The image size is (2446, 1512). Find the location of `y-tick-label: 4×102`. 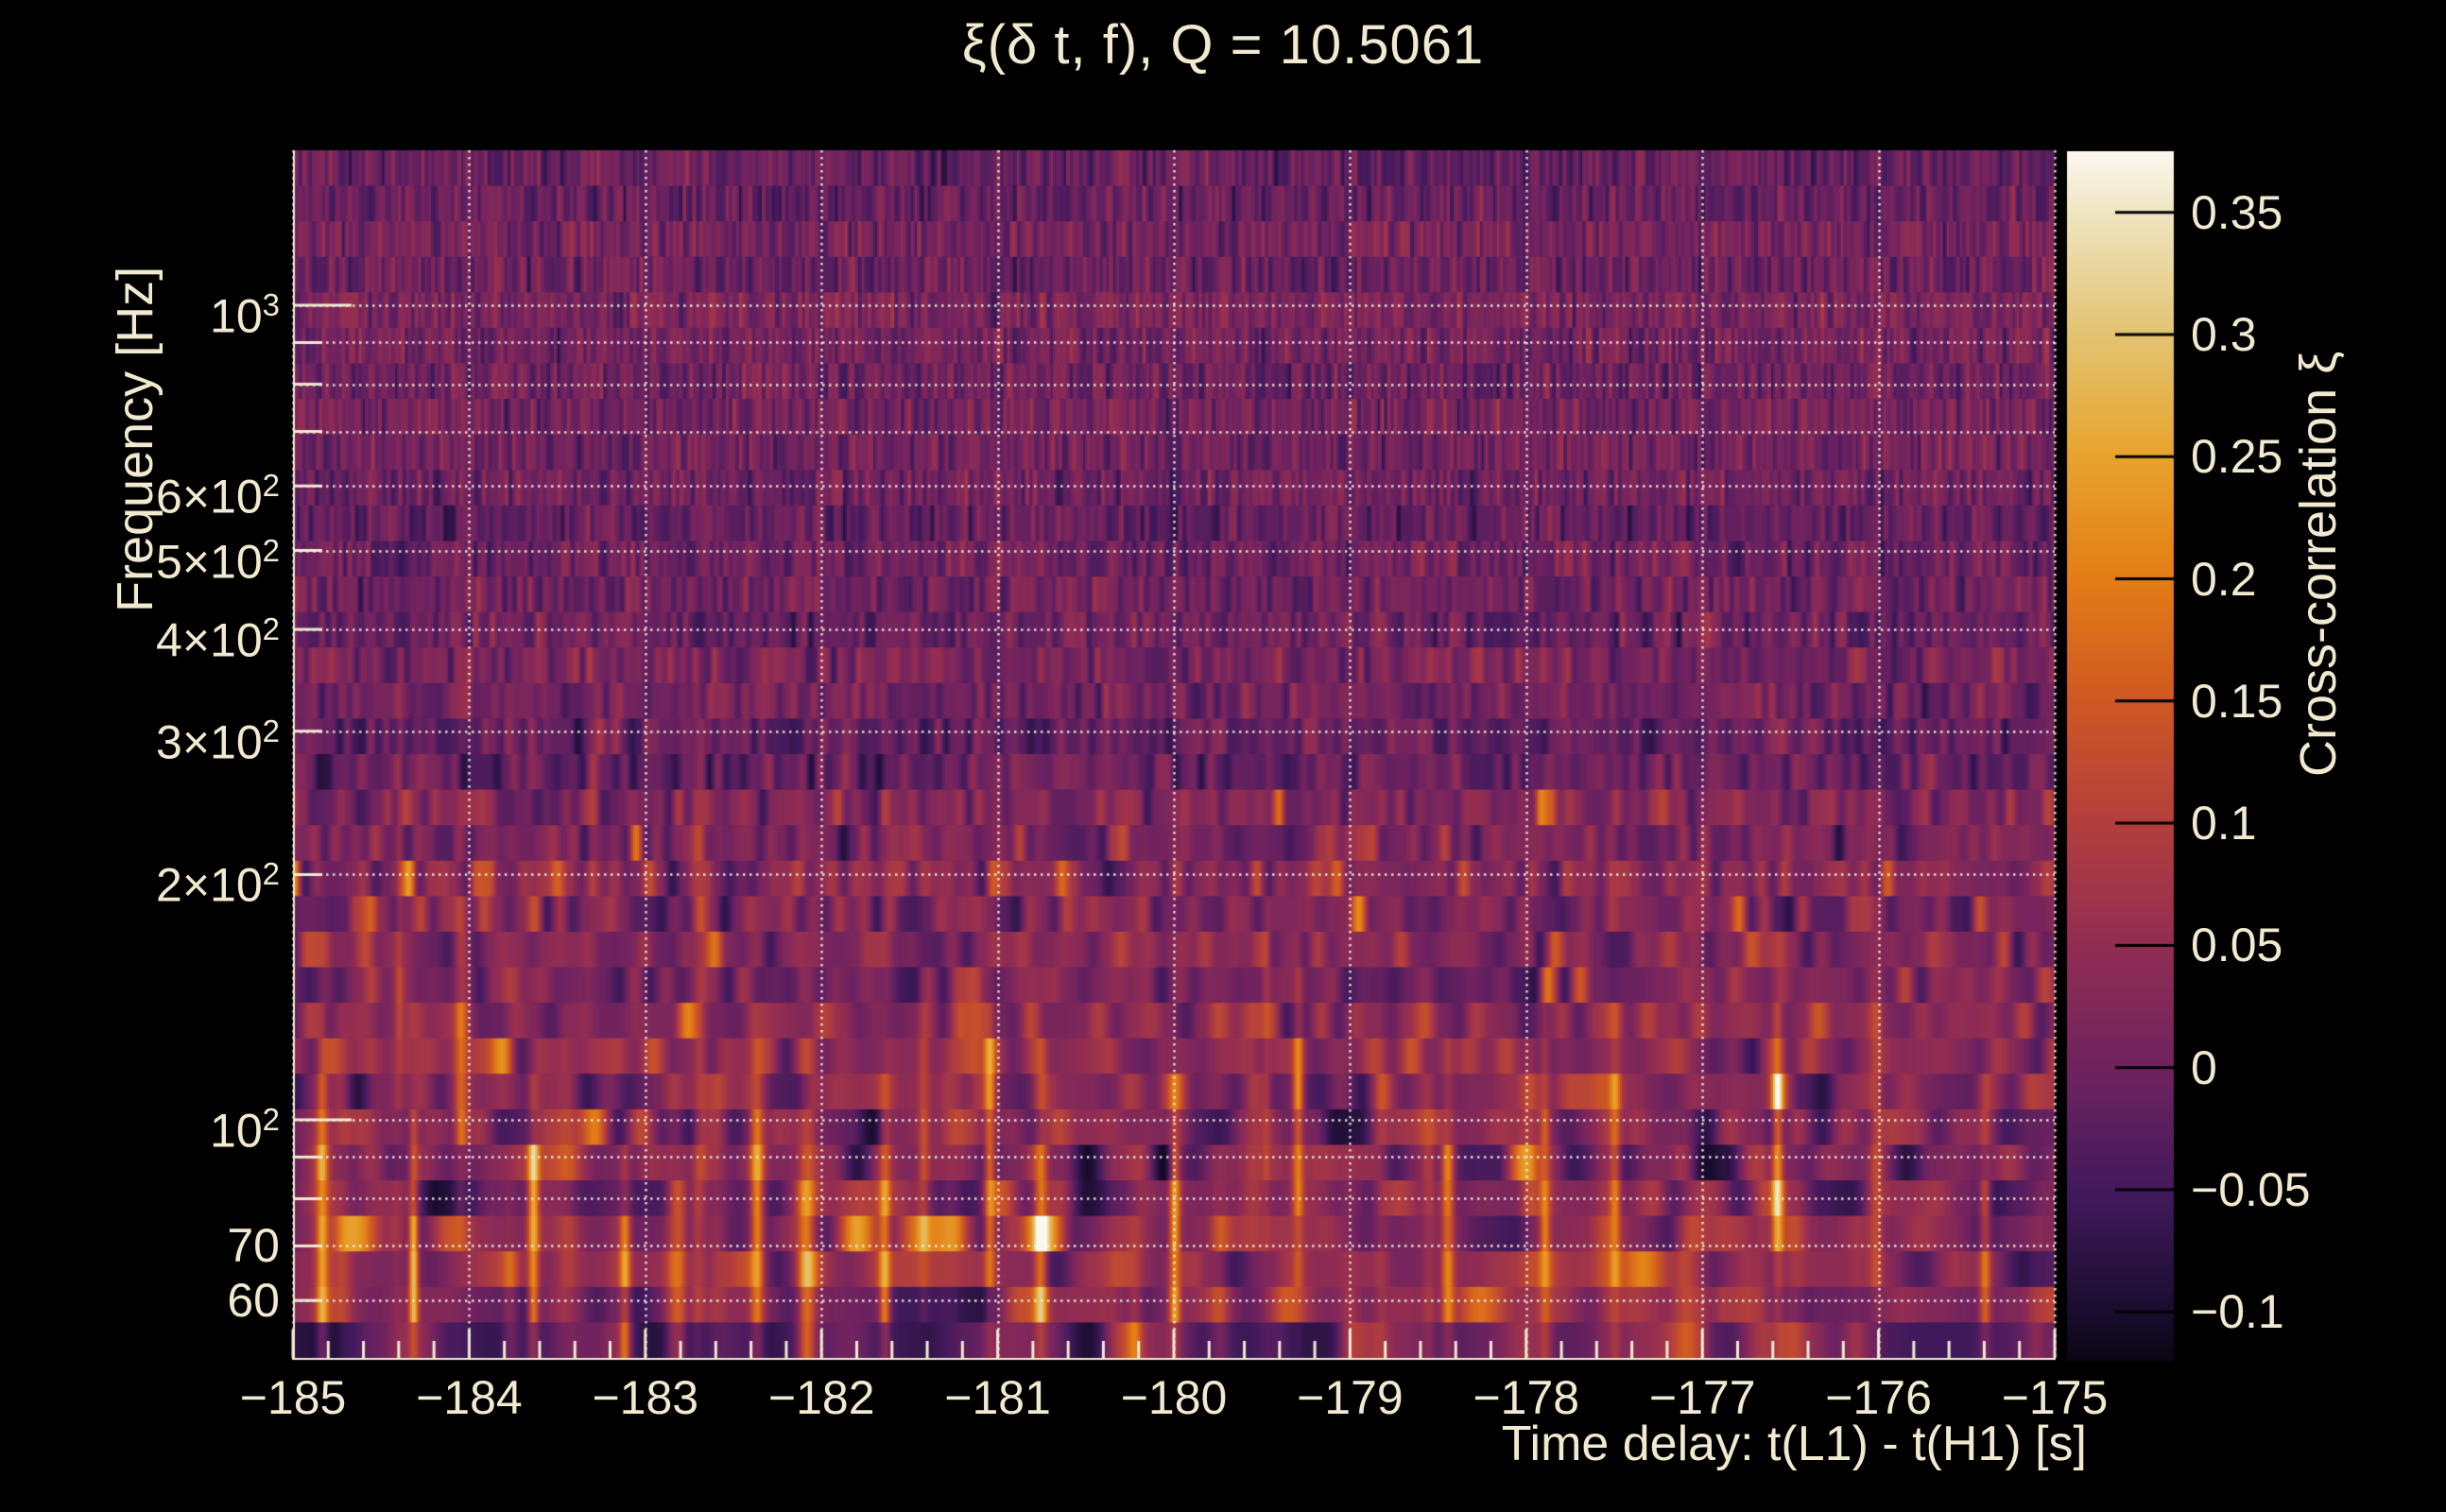

y-tick-label: 4×102 is located at coordinates (140, 635).